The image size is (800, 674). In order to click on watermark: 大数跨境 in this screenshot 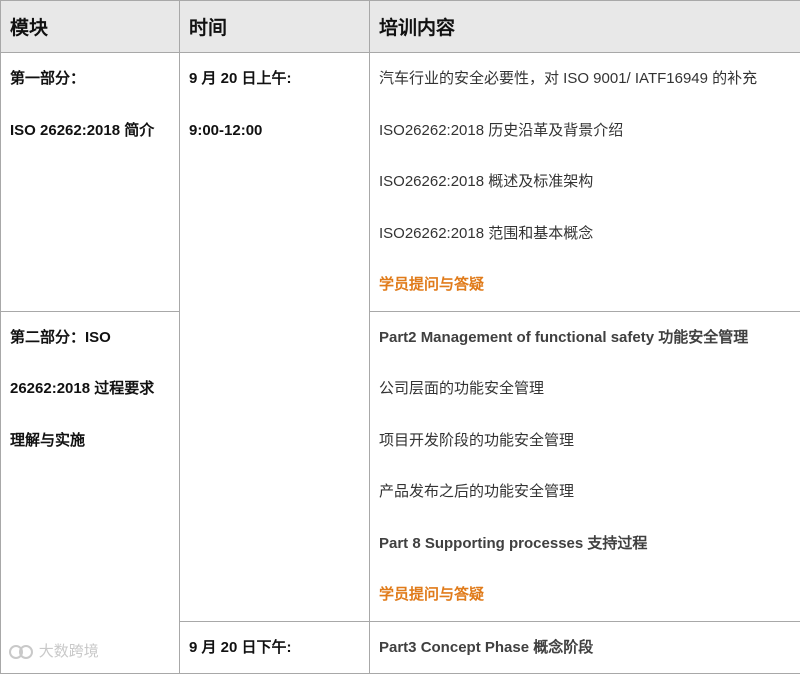, I will do `click(53, 650)`.